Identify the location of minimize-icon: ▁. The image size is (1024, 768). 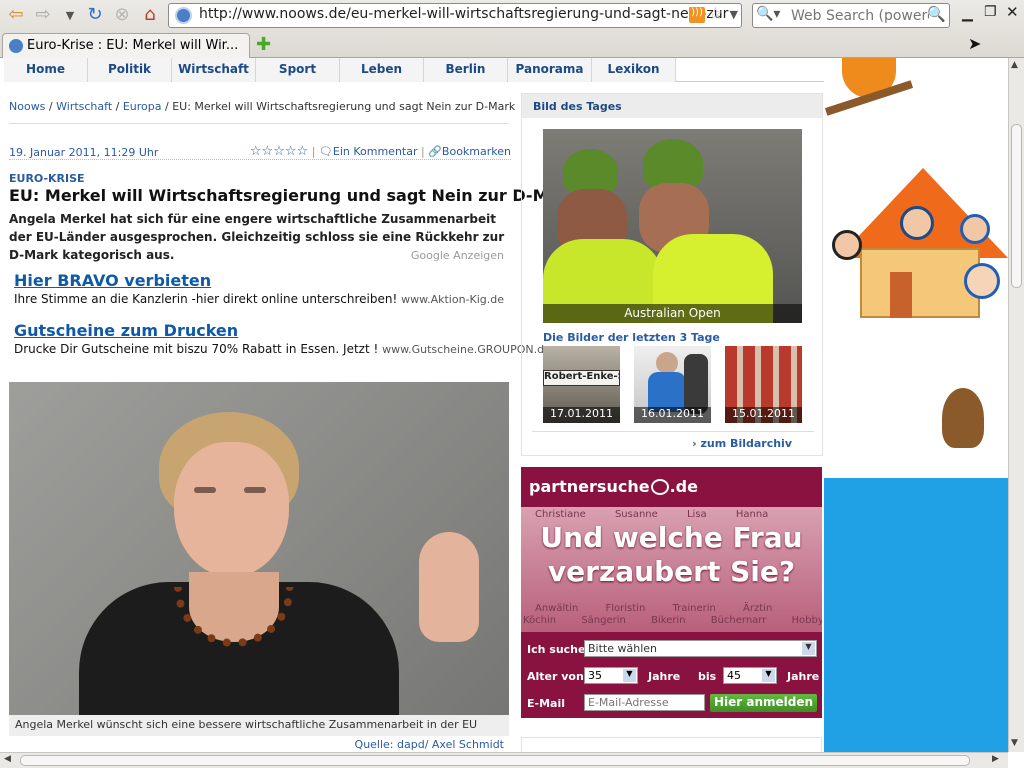
(967, 14).